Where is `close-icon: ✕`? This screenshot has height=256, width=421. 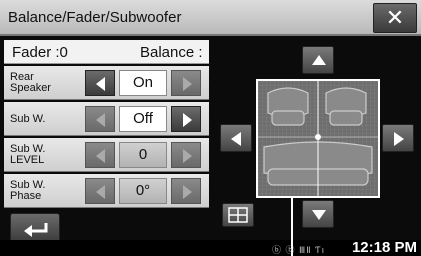
close-icon: ✕ is located at coordinates (395, 17).